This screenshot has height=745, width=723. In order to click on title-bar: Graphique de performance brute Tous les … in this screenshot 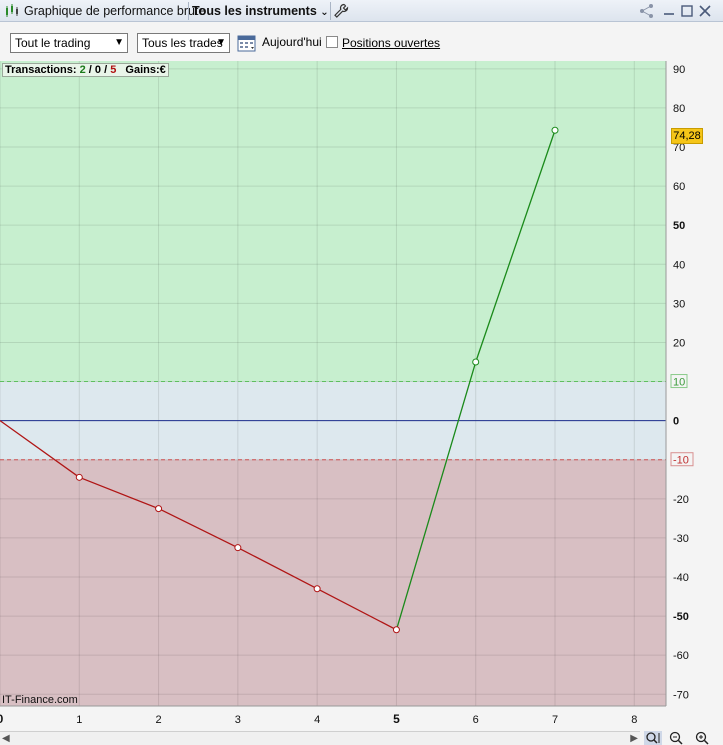, I will do `click(361, 11)`.